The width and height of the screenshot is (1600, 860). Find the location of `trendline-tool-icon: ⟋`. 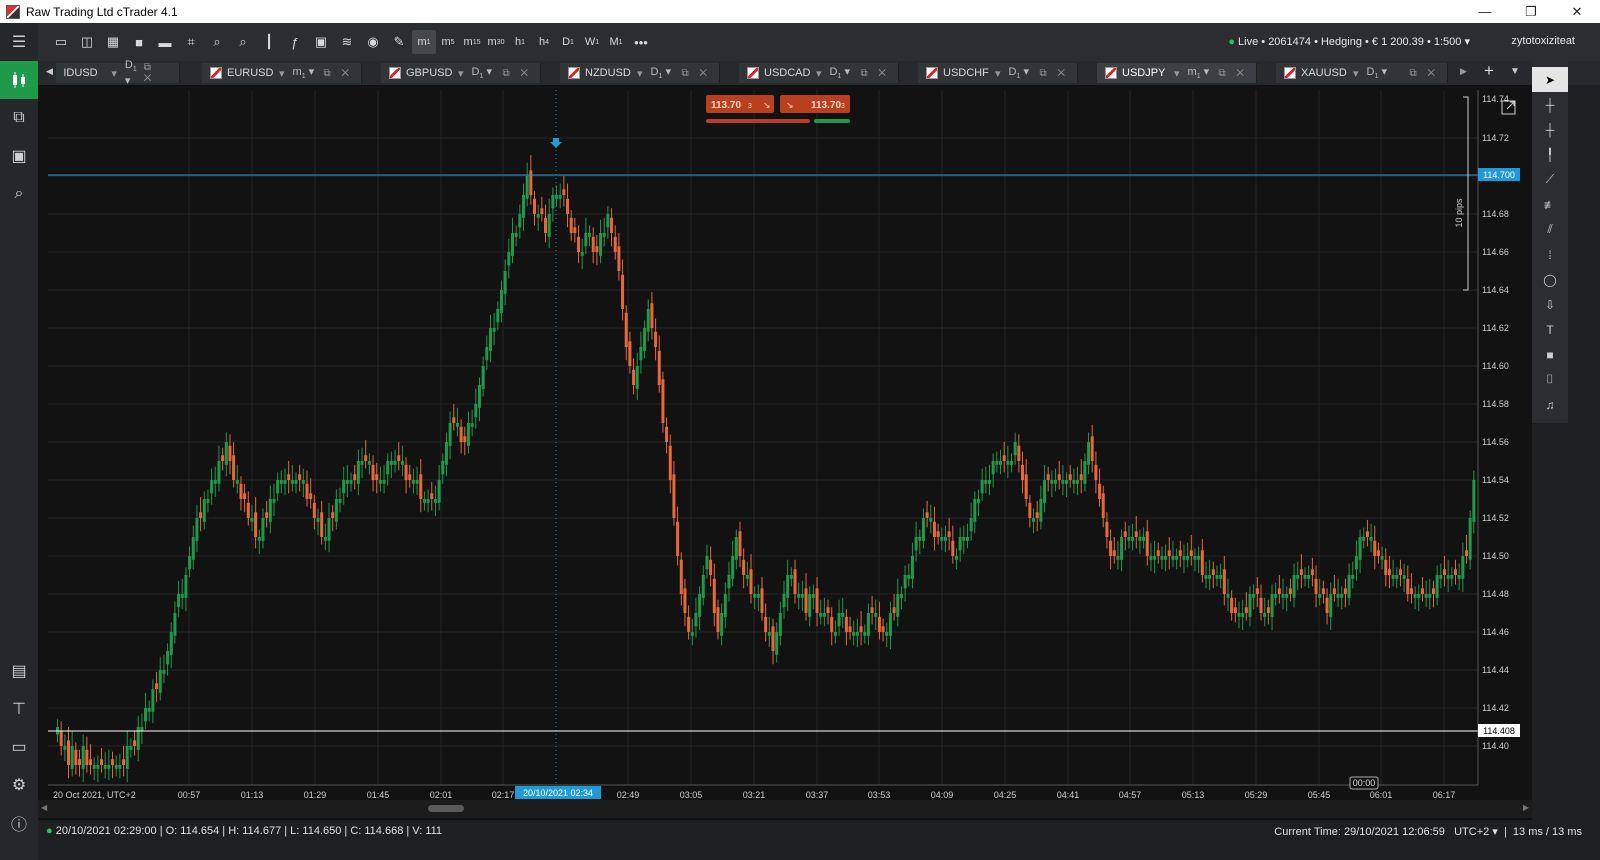

trendline-tool-icon: ⟋ is located at coordinates (1550, 179).